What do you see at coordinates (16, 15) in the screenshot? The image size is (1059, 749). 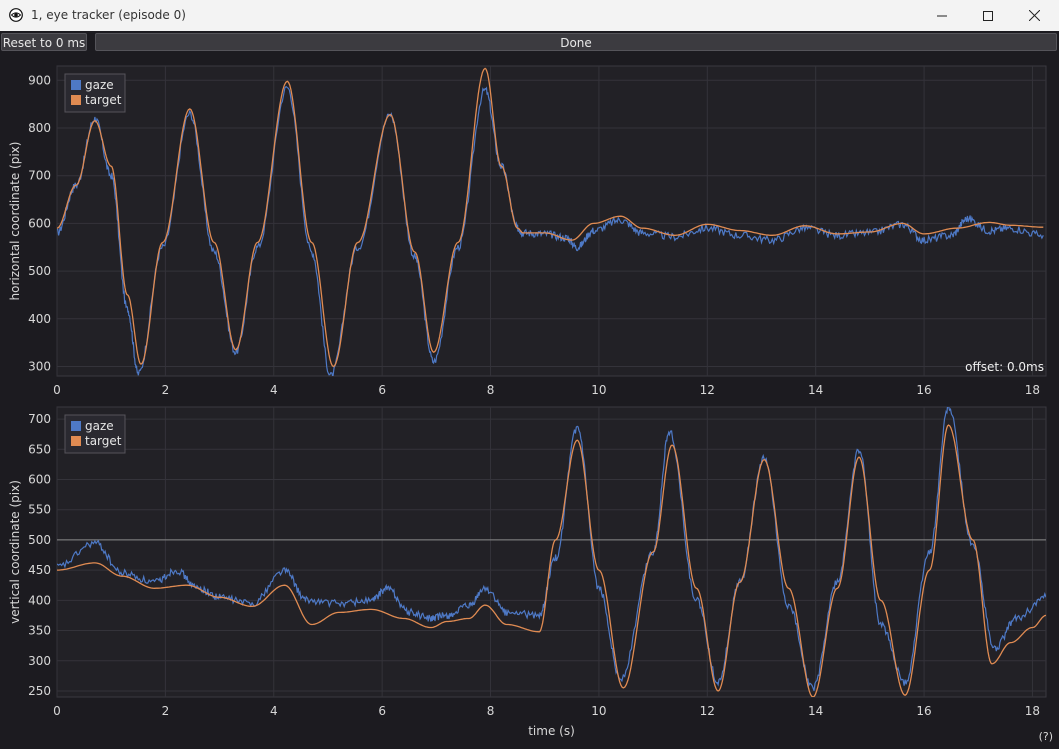 I see `eye-icon` at bounding box center [16, 15].